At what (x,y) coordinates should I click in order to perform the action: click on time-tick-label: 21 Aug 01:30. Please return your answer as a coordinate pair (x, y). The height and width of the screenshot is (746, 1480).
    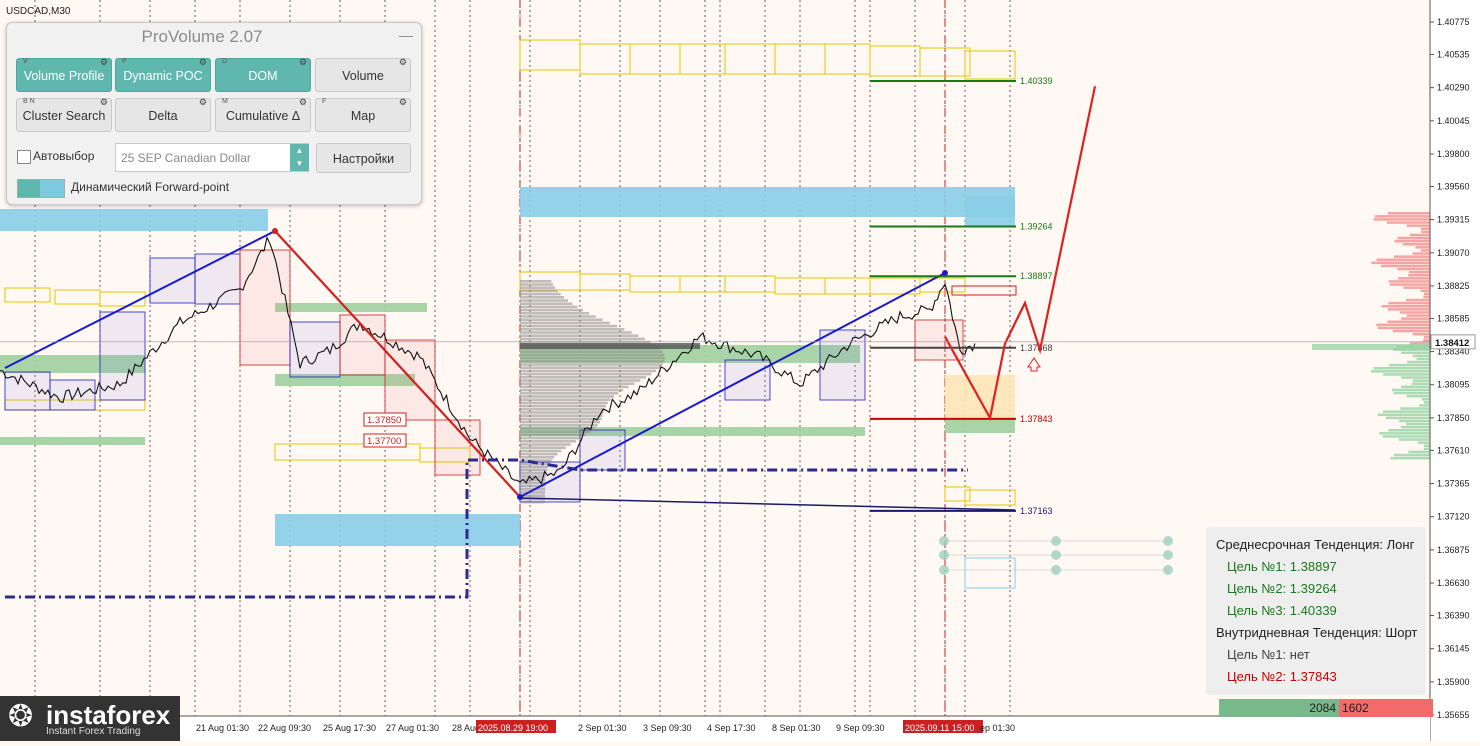
    Looking at the image, I should click on (222, 728).